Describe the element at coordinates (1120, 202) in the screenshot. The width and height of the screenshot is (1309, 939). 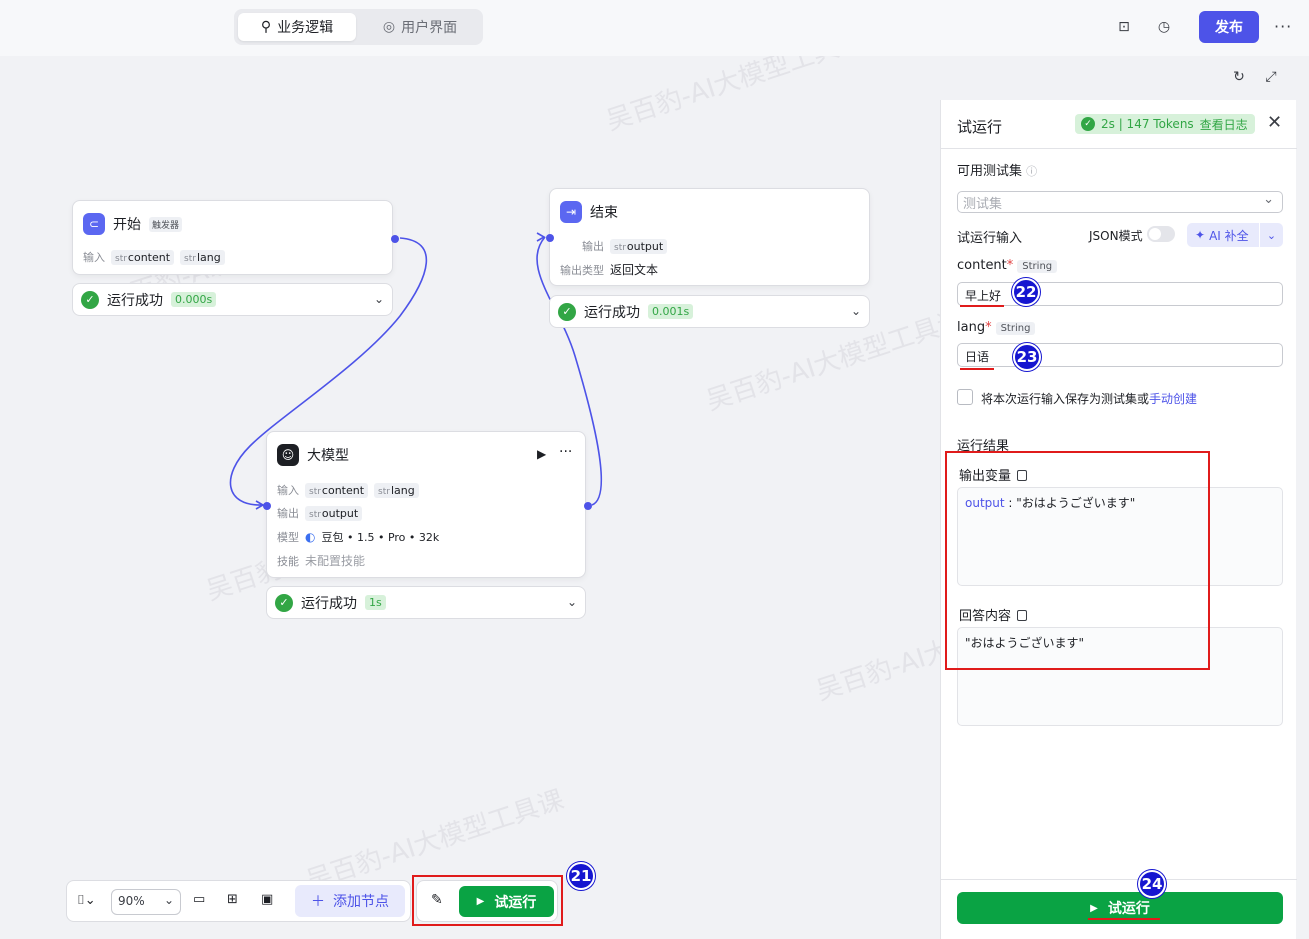
I see `testset-select: 测试集 ⌄` at that location.